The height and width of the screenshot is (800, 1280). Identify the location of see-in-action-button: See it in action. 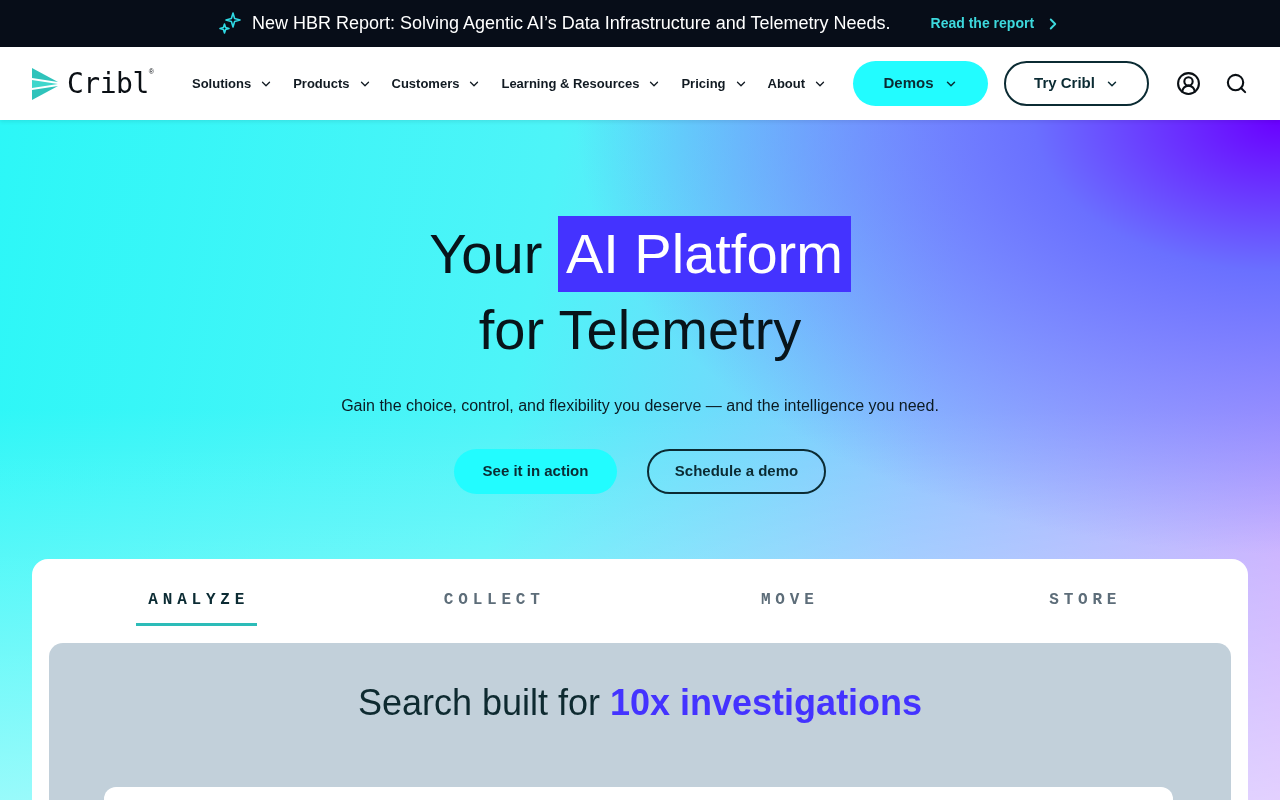
(535, 471).